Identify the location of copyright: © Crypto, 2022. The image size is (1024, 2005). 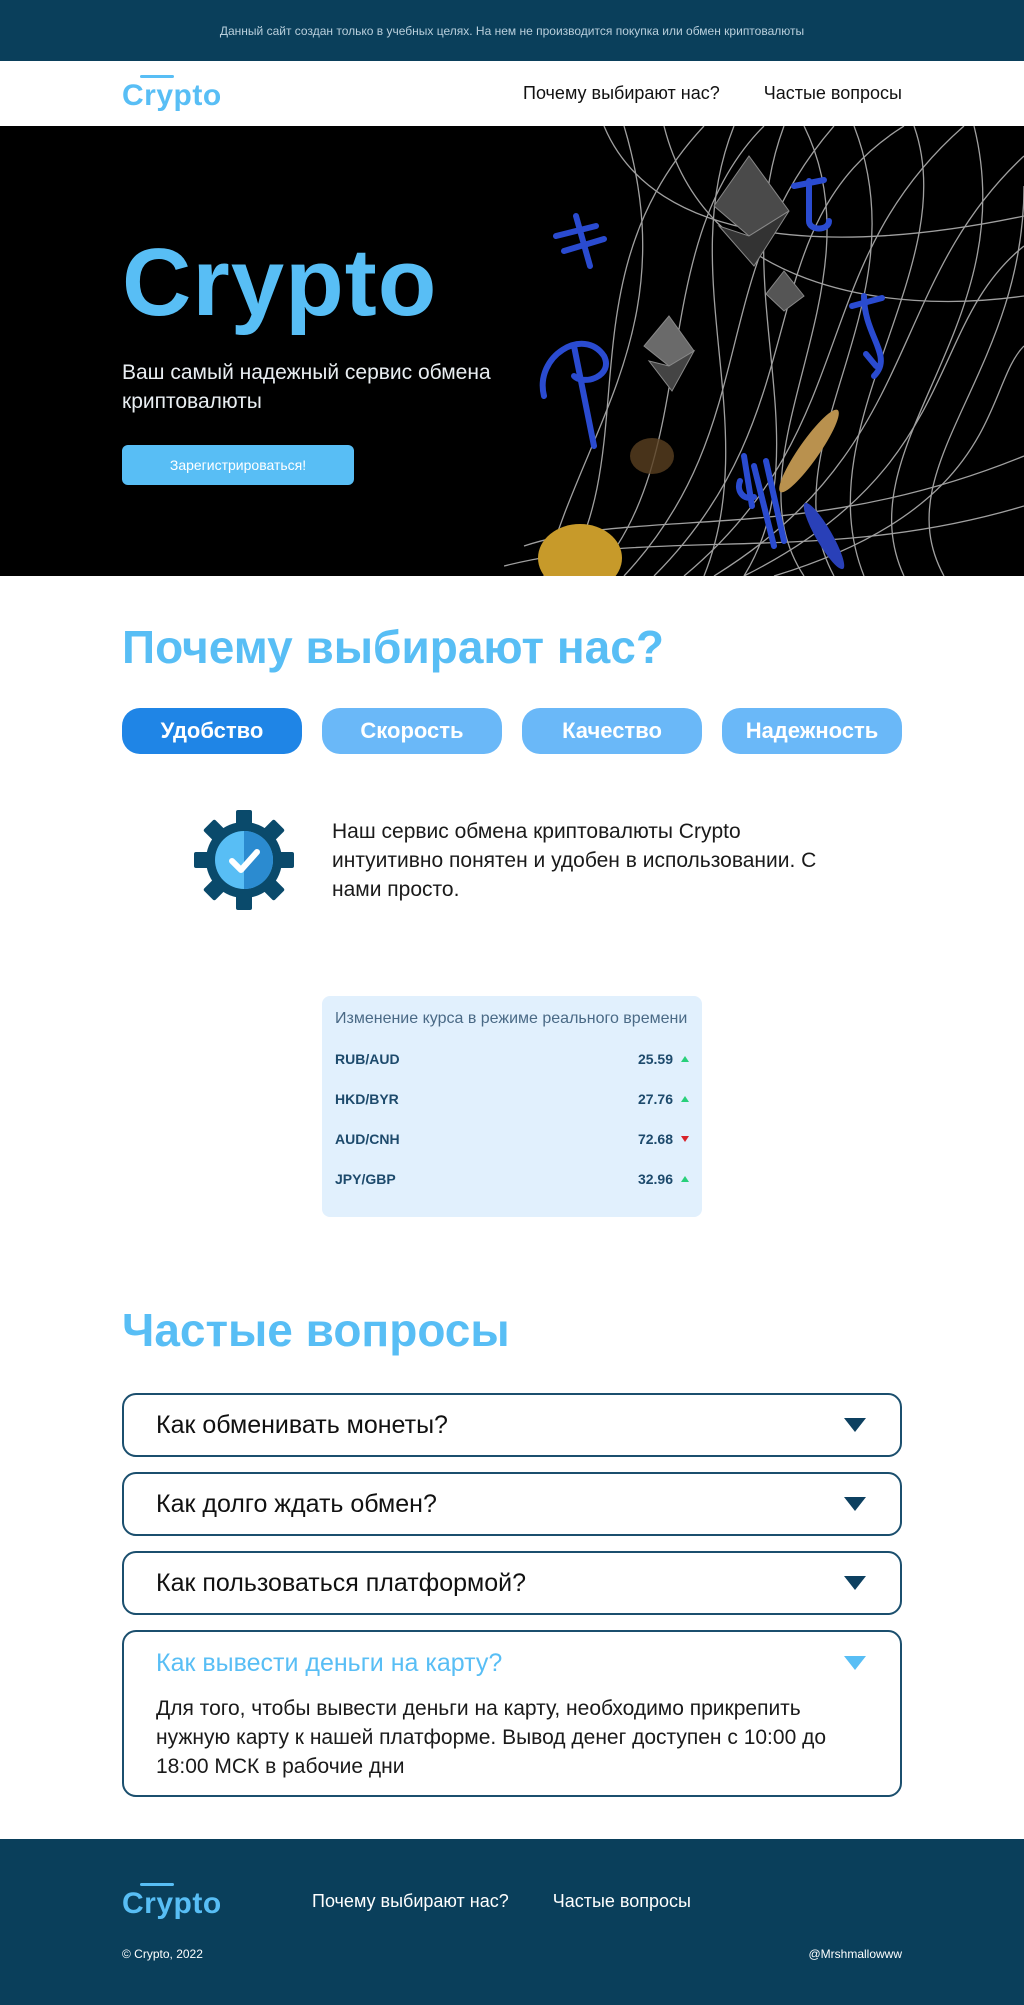
(162, 1954).